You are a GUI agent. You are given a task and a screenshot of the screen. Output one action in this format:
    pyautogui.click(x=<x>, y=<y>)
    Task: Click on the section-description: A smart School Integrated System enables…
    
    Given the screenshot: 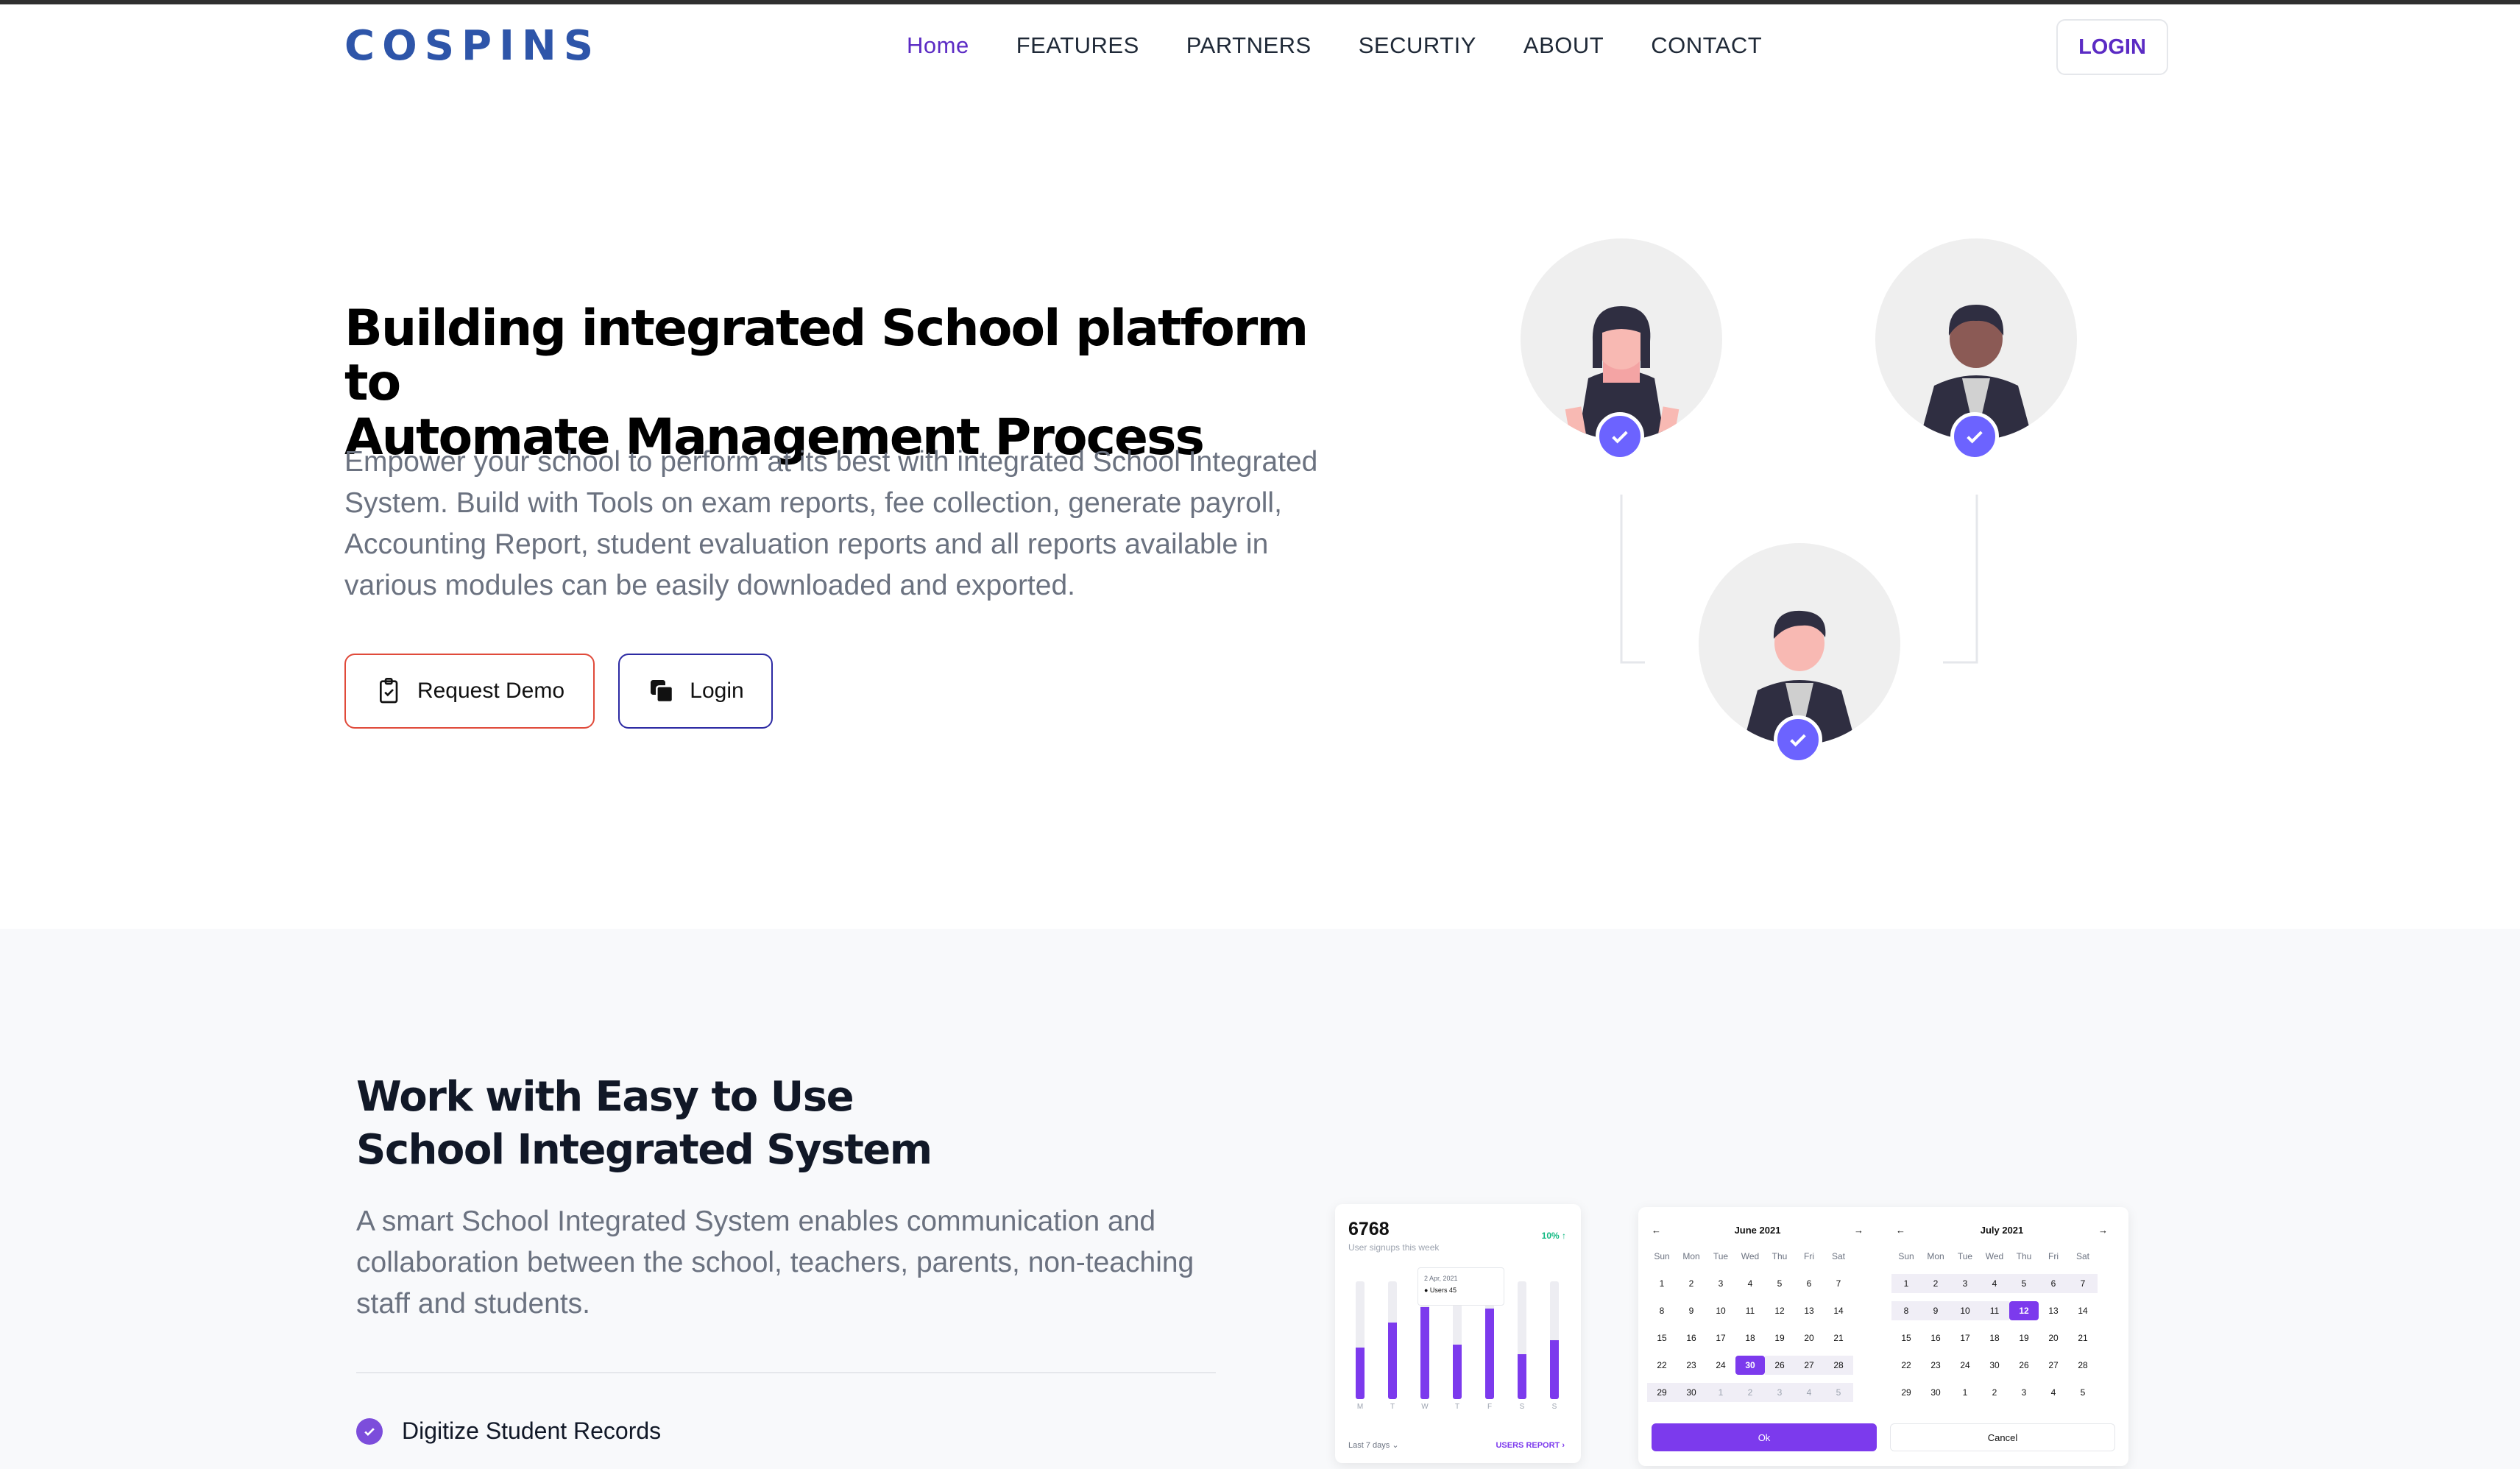 What is the action you would take?
    pyautogui.click(x=775, y=1263)
    